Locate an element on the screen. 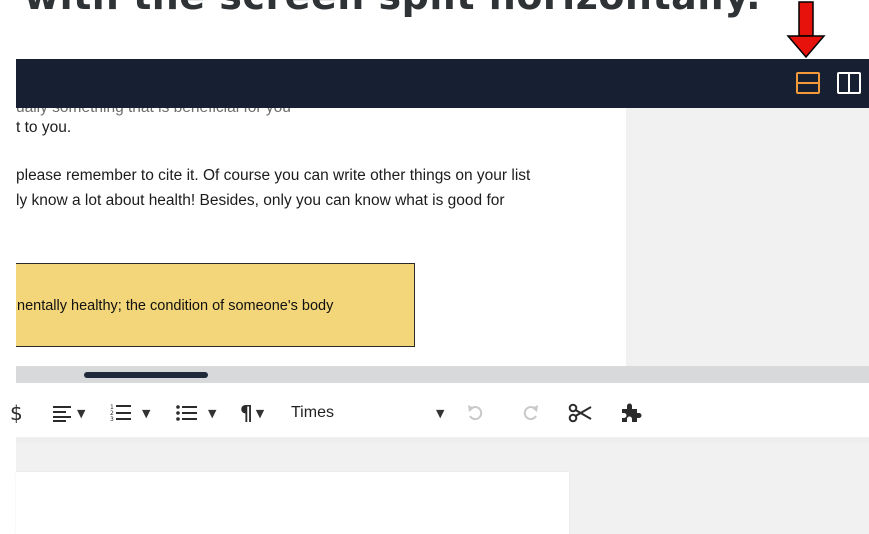 Image resolution: width=869 pixels, height=534 pixels. undo-button is located at coordinates (475, 413).